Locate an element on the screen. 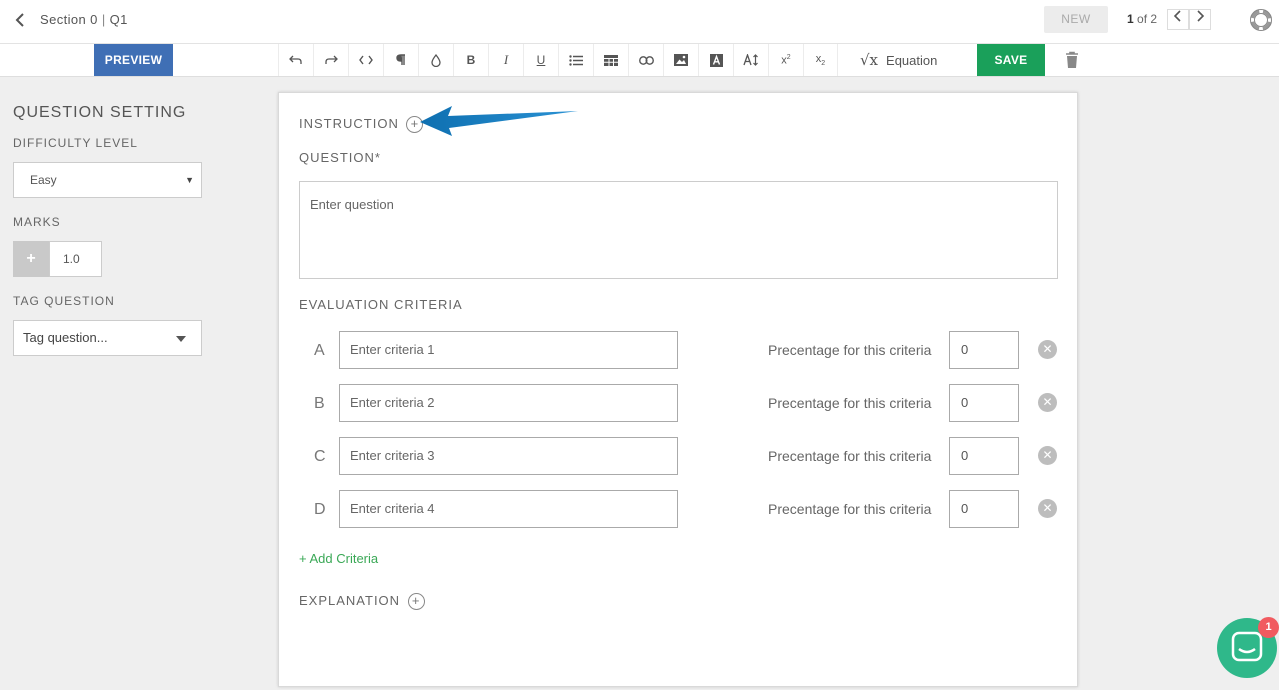 Image resolution: width=1279 pixels, height=690 pixels. question-label: QUESTION* is located at coordinates (340, 157).